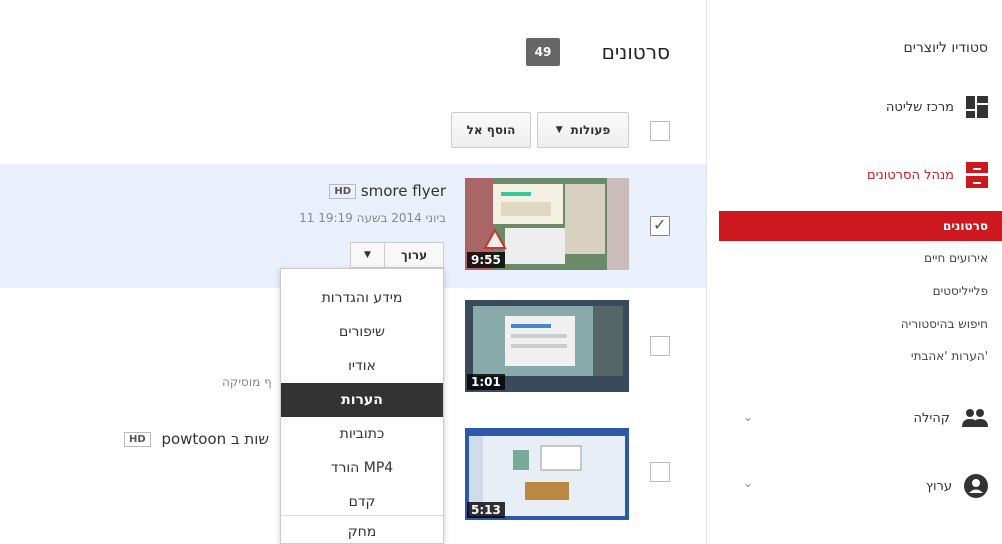 Image resolution: width=1002 pixels, height=544 pixels. What do you see at coordinates (547, 474) in the screenshot?
I see `video-thumbnail: 5:13` at bounding box center [547, 474].